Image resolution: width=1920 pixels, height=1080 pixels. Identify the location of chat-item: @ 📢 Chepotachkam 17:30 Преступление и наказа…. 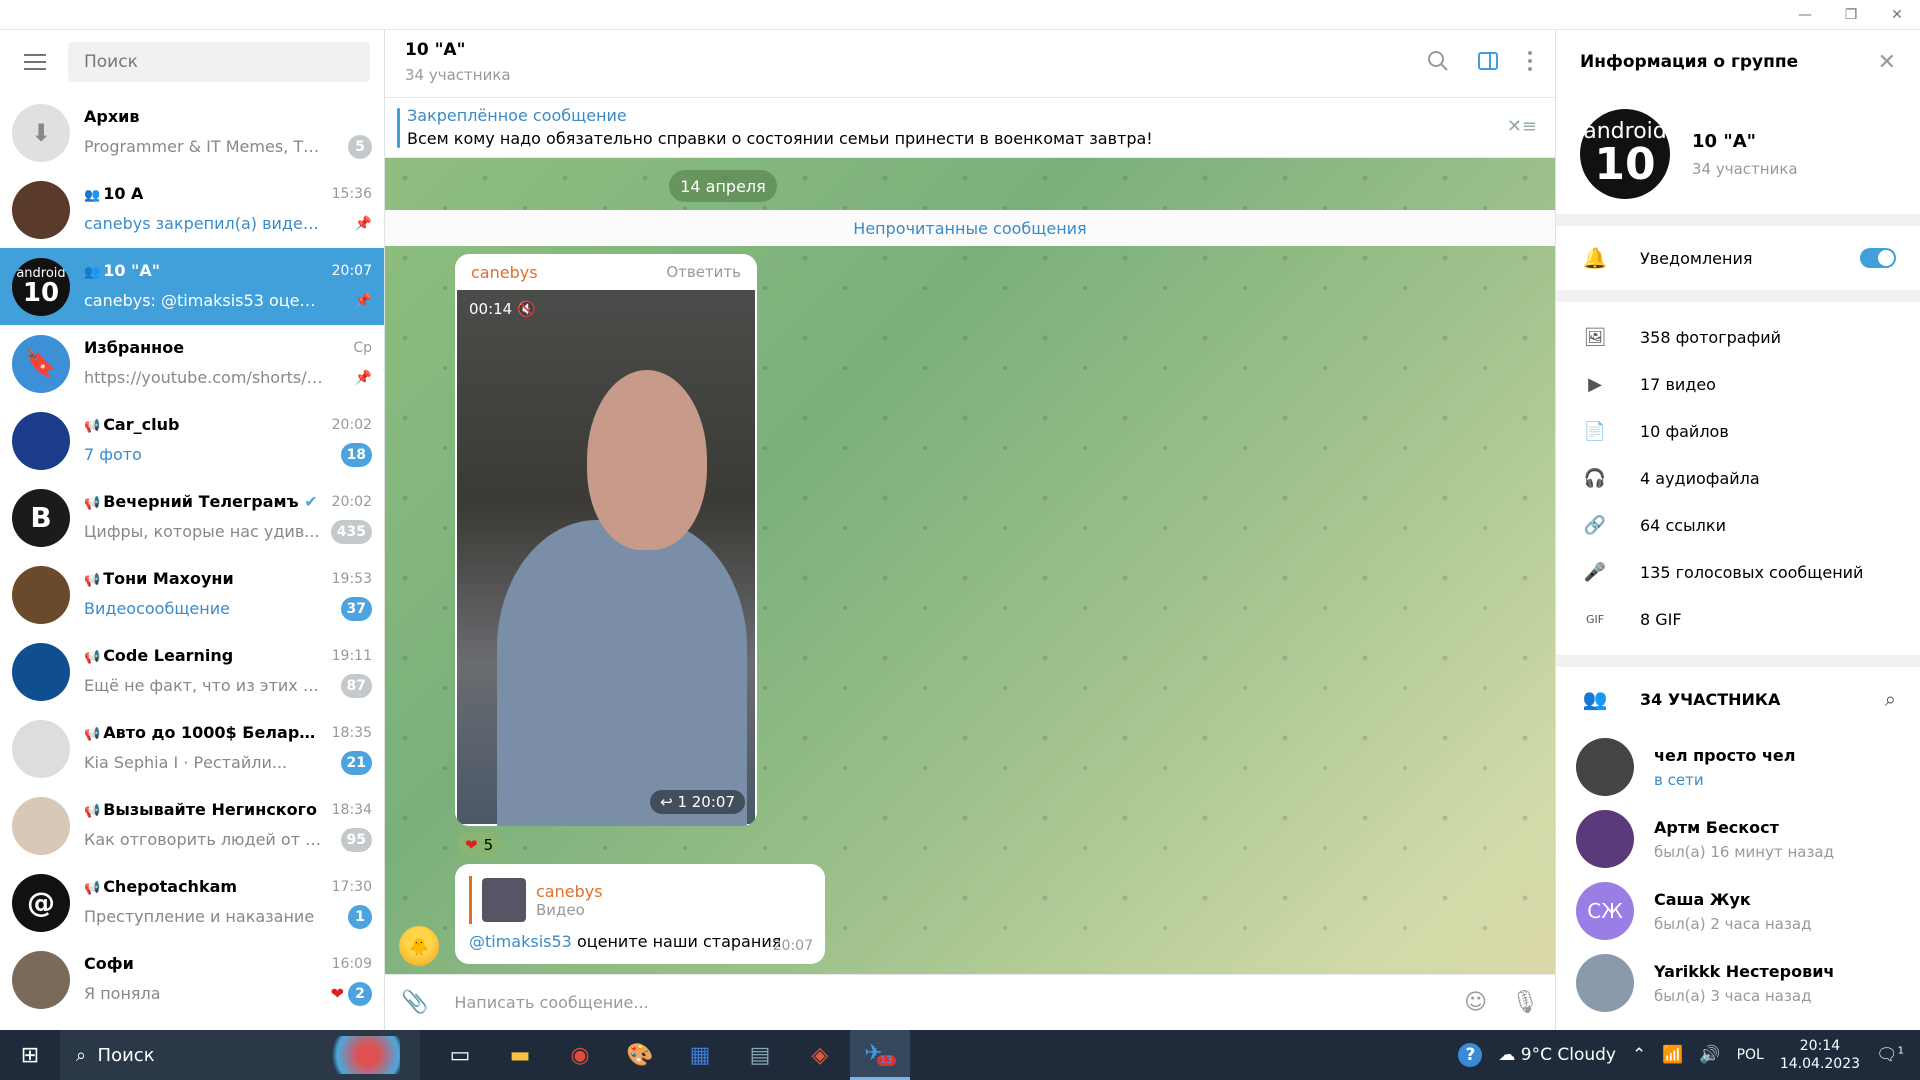
(192, 902).